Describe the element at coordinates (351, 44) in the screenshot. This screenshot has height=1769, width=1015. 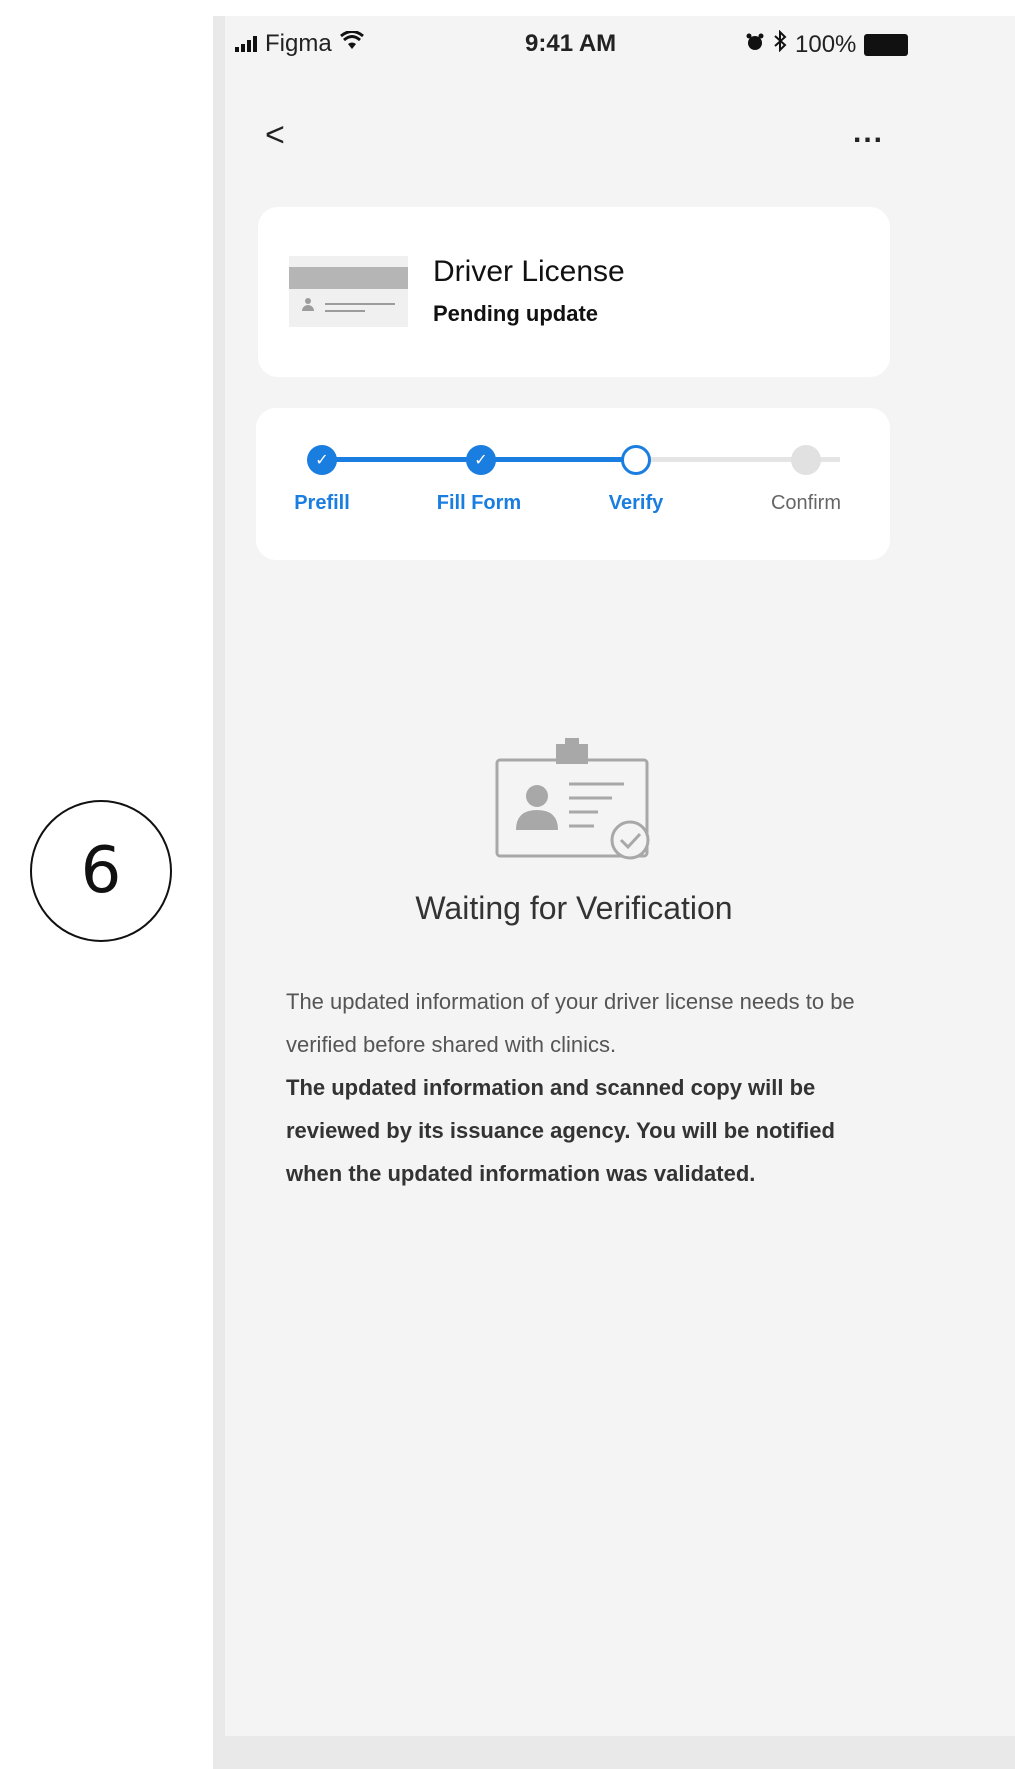
I see `wifi-icon` at that location.